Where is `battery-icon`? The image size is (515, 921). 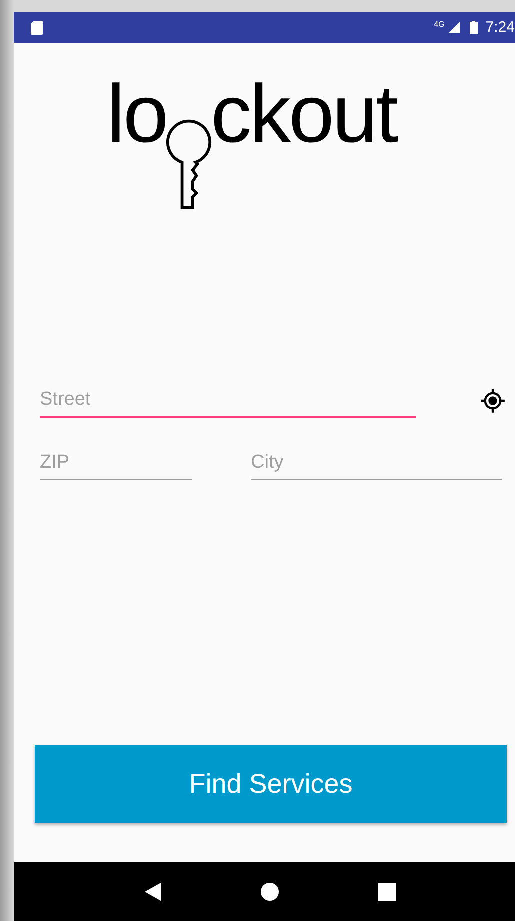 battery-icon is located at coordinates (474, 27).